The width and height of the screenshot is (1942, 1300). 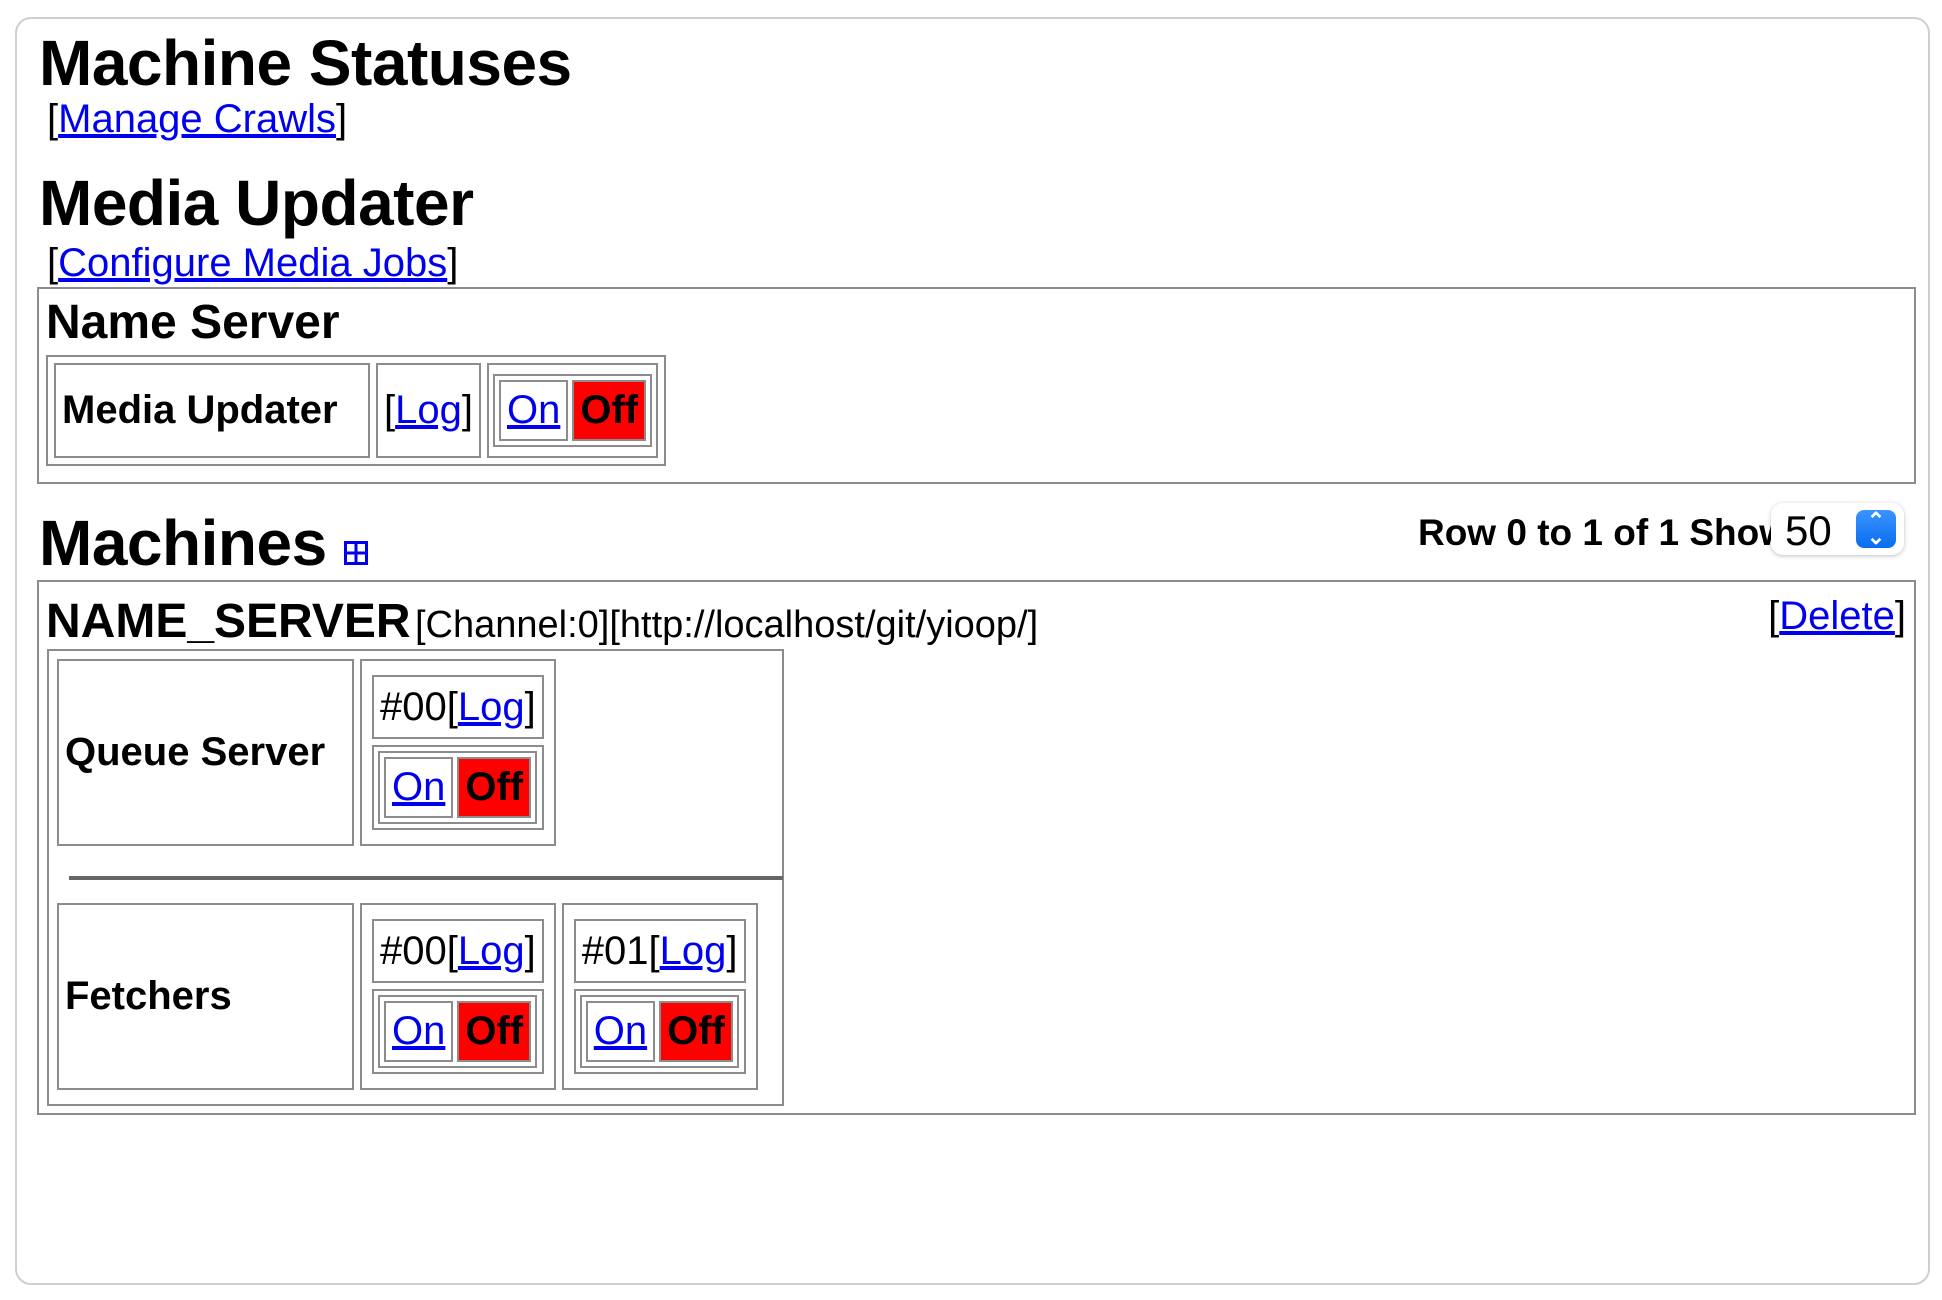 I want to click on media-updater-toggle-cell: On Off, so click(x=573, y=410).